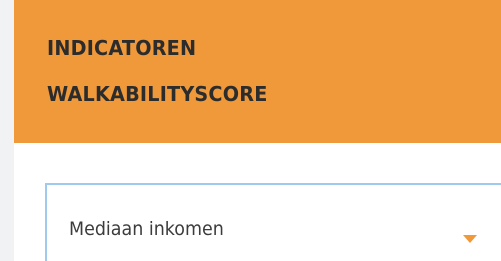 This screenshot has width=501, height=261. I want to click on indicator-select-value: Mediaan inkomen, so click(146, 229).